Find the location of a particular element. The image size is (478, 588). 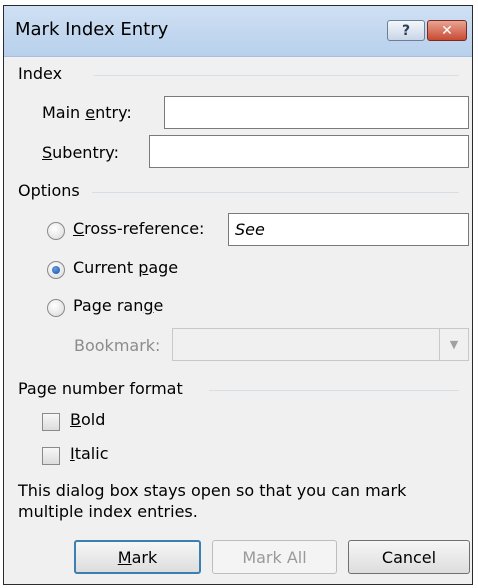

current-page-label: Current page is located at coordinates (126, 267).